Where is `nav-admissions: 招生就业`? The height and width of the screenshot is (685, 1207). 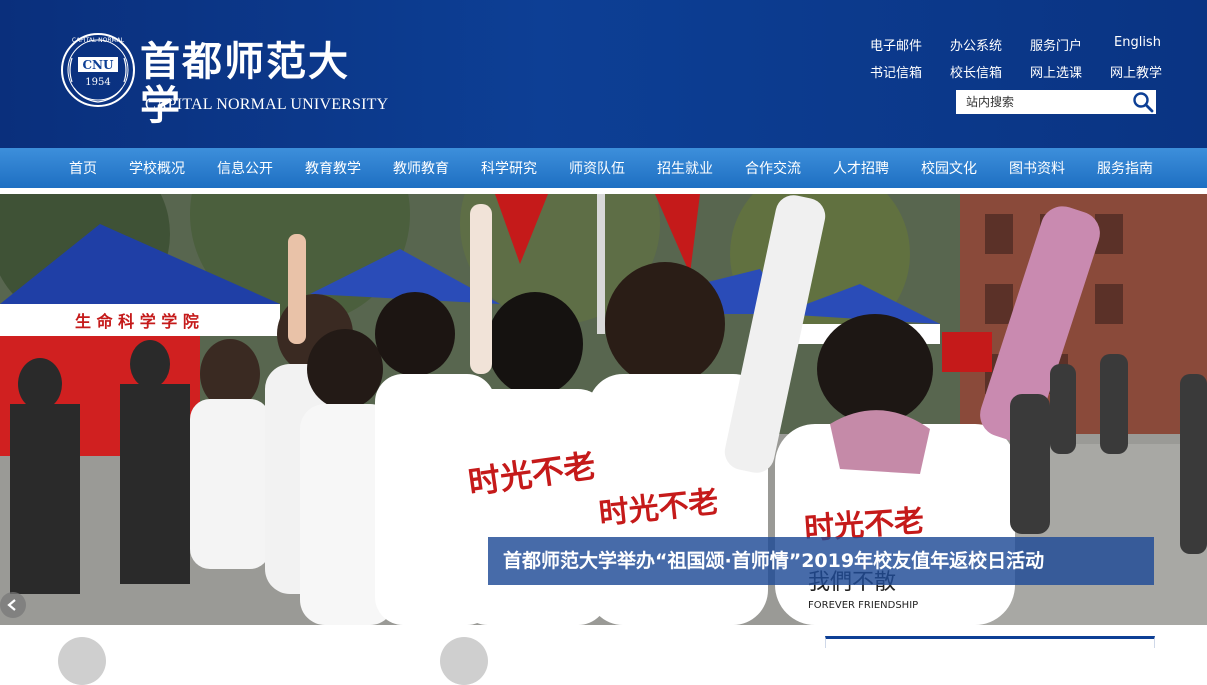 nav-admissions: 招生就业 is located at coordinates (685, 168).